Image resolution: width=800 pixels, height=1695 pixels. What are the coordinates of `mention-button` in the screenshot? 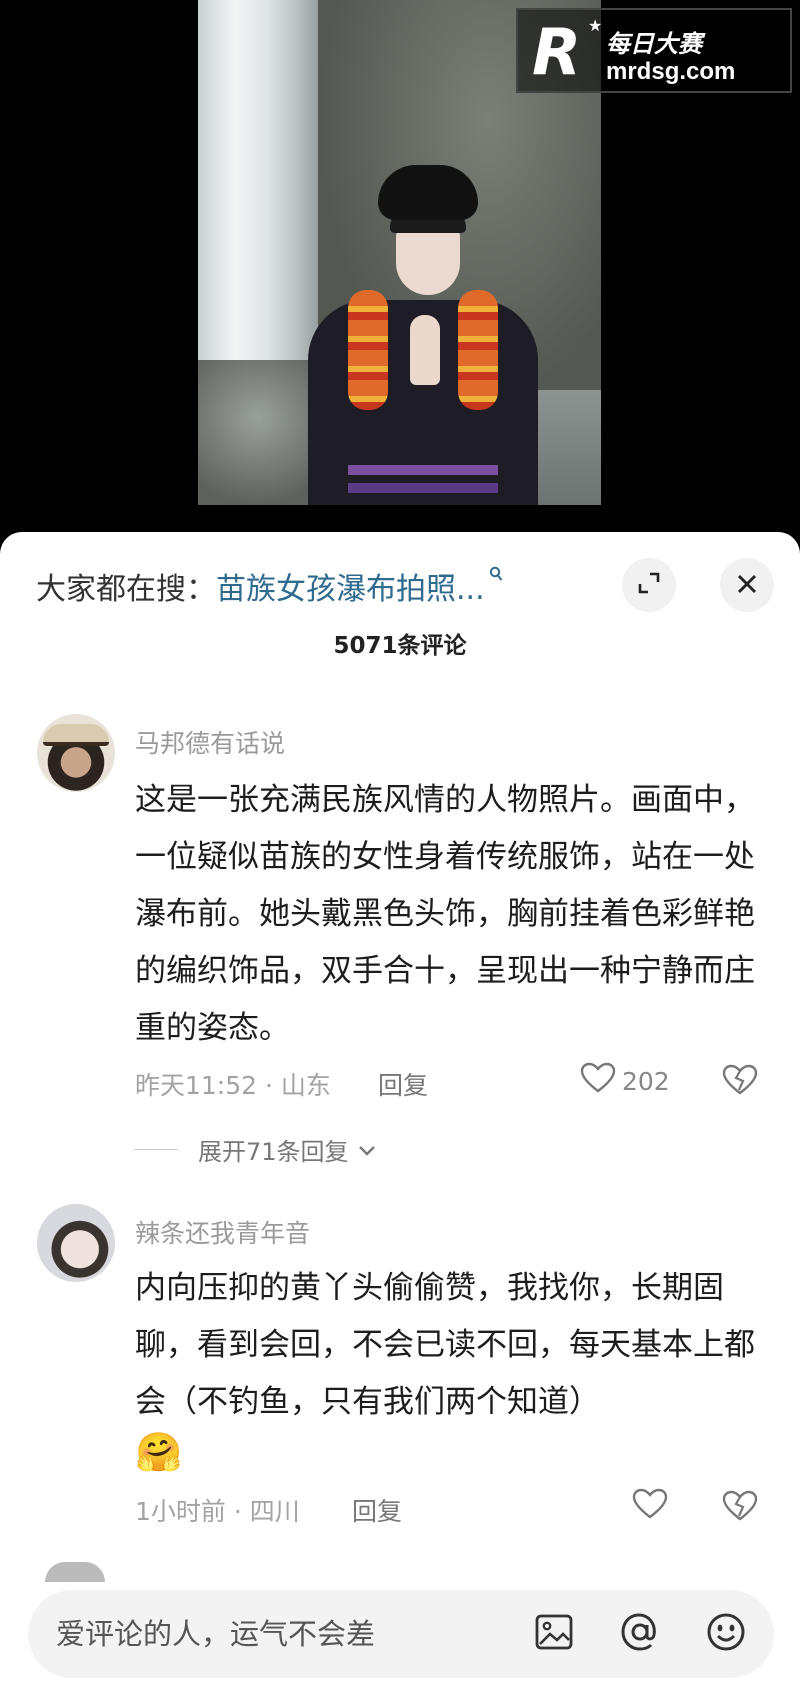 It's located at (640, 1634).